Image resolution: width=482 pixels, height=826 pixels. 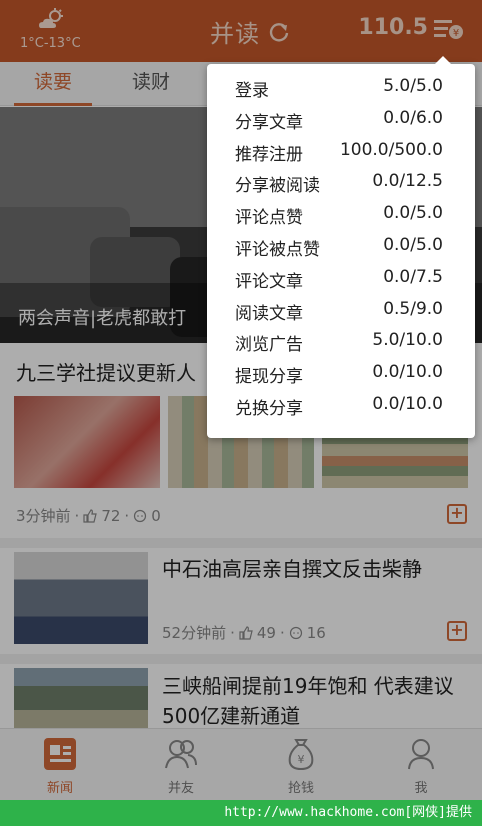 What do you see at coordinates (269, 154) in the screenshot?
I see `popup-row-label: 推荐注册` at bounding box center [269, 154].